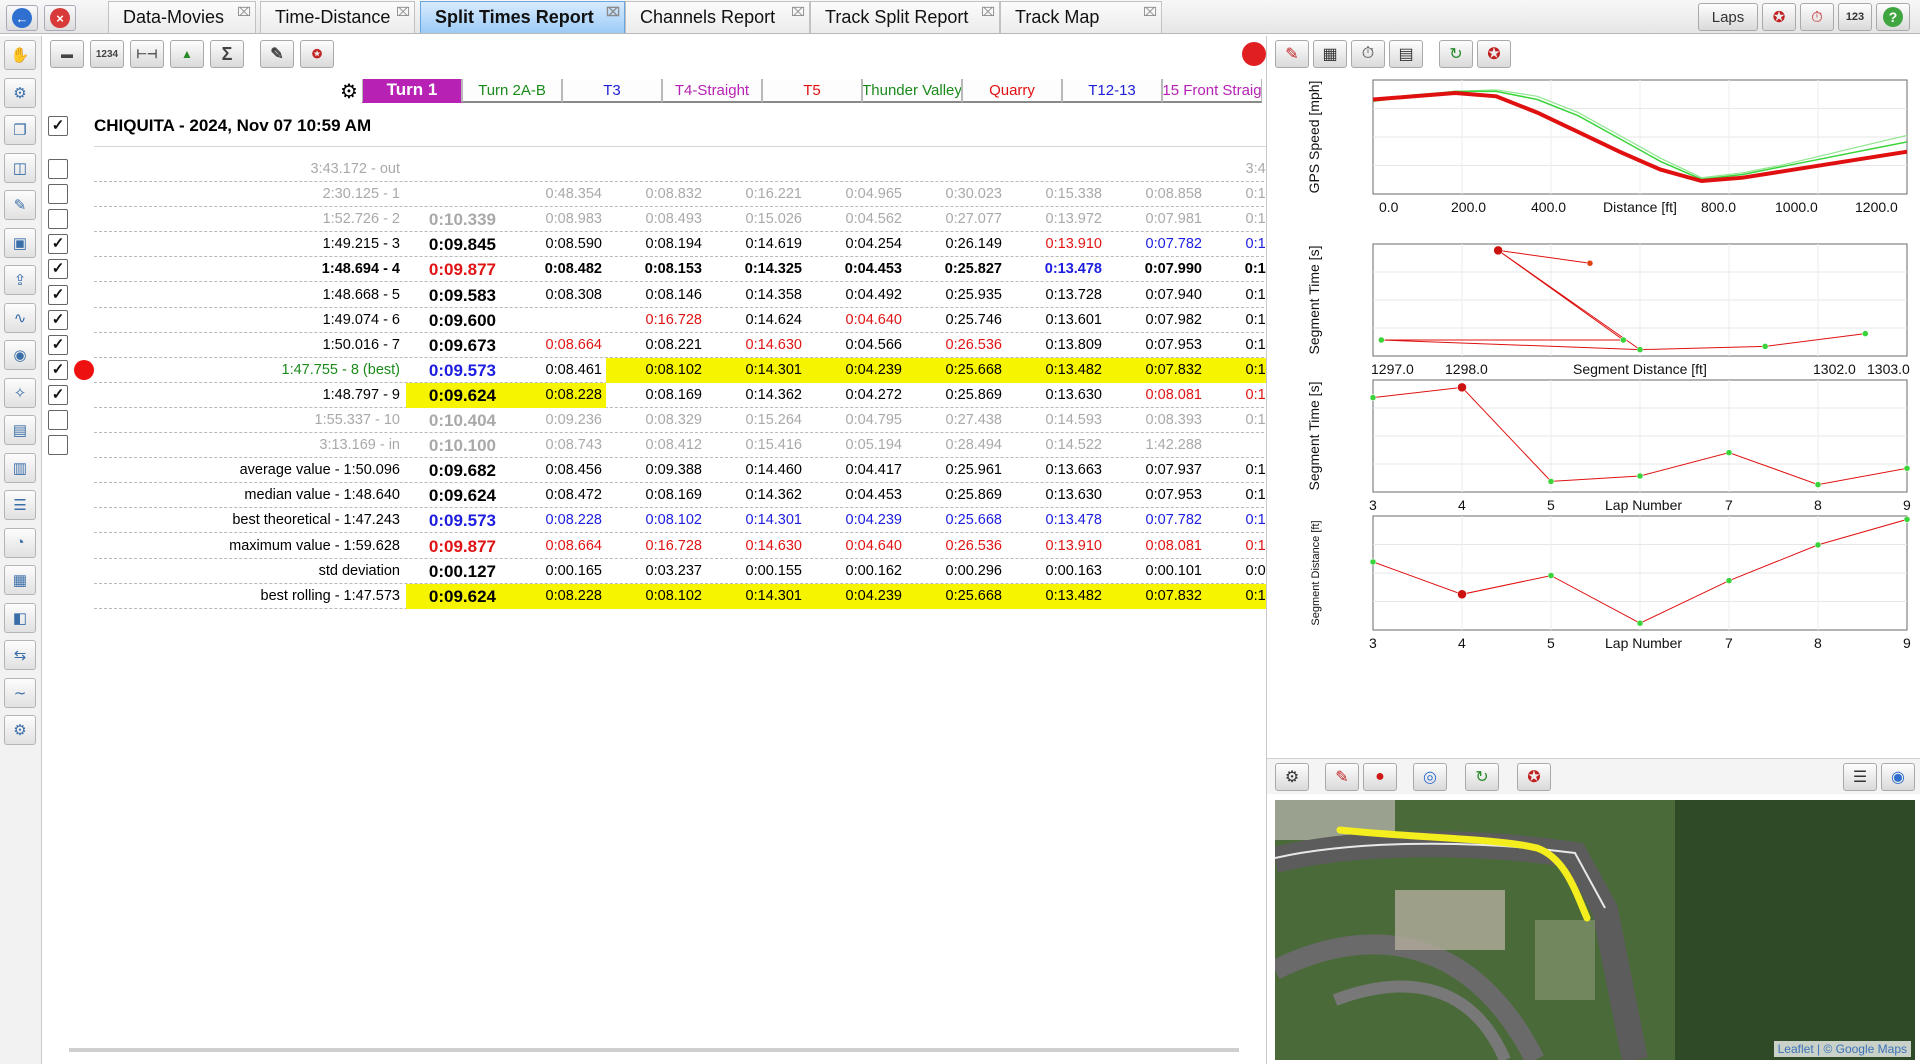 The width and height of the screenshot is (1920, 1064). I want to click on horizontal-scrollbar, so click(654, 1050).